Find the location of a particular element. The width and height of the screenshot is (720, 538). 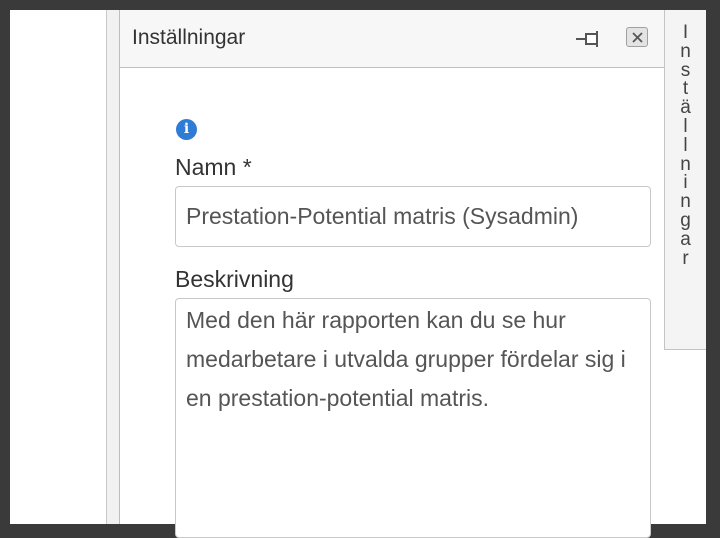

name-input is located at coordinates (413, 216).